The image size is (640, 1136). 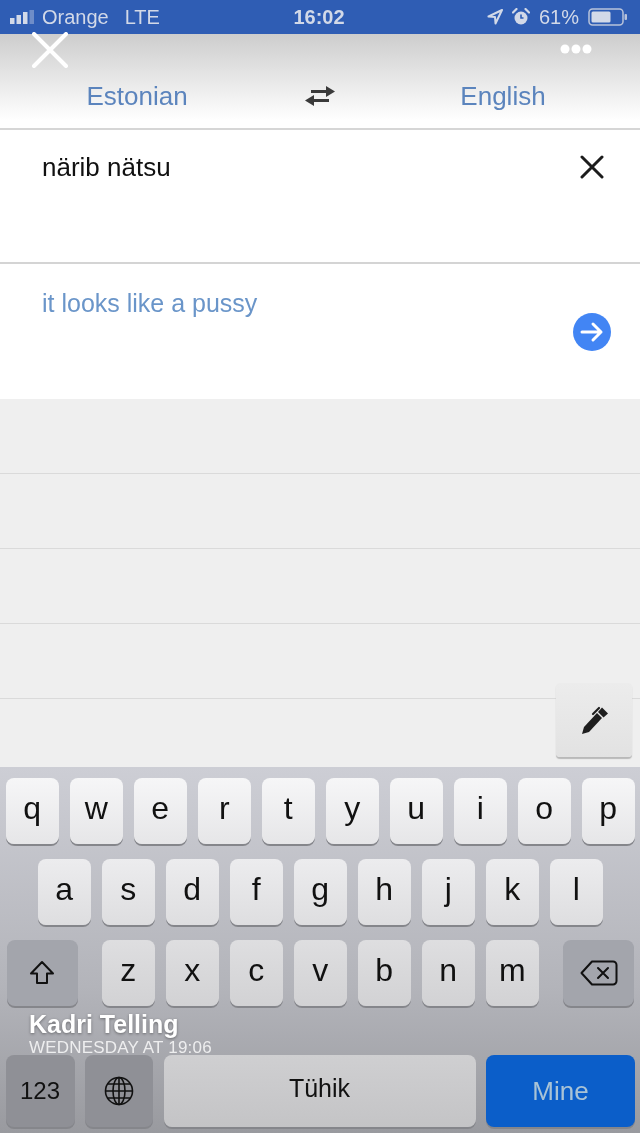 I want to click on letter-key: y, so click(x=352, y=811).